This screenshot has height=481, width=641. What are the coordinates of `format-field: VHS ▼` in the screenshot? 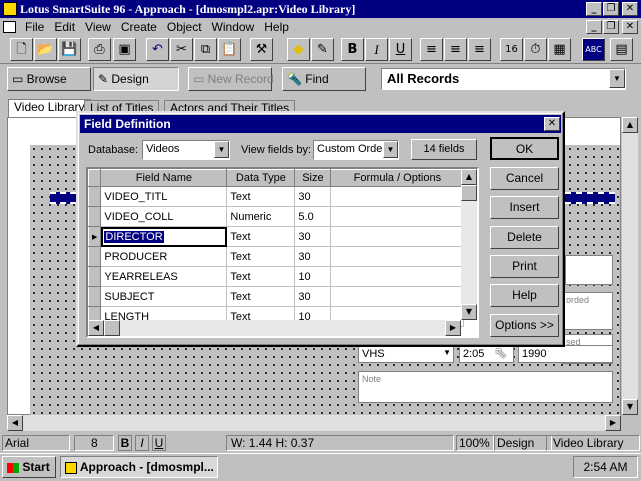 It's located at (406, 354).